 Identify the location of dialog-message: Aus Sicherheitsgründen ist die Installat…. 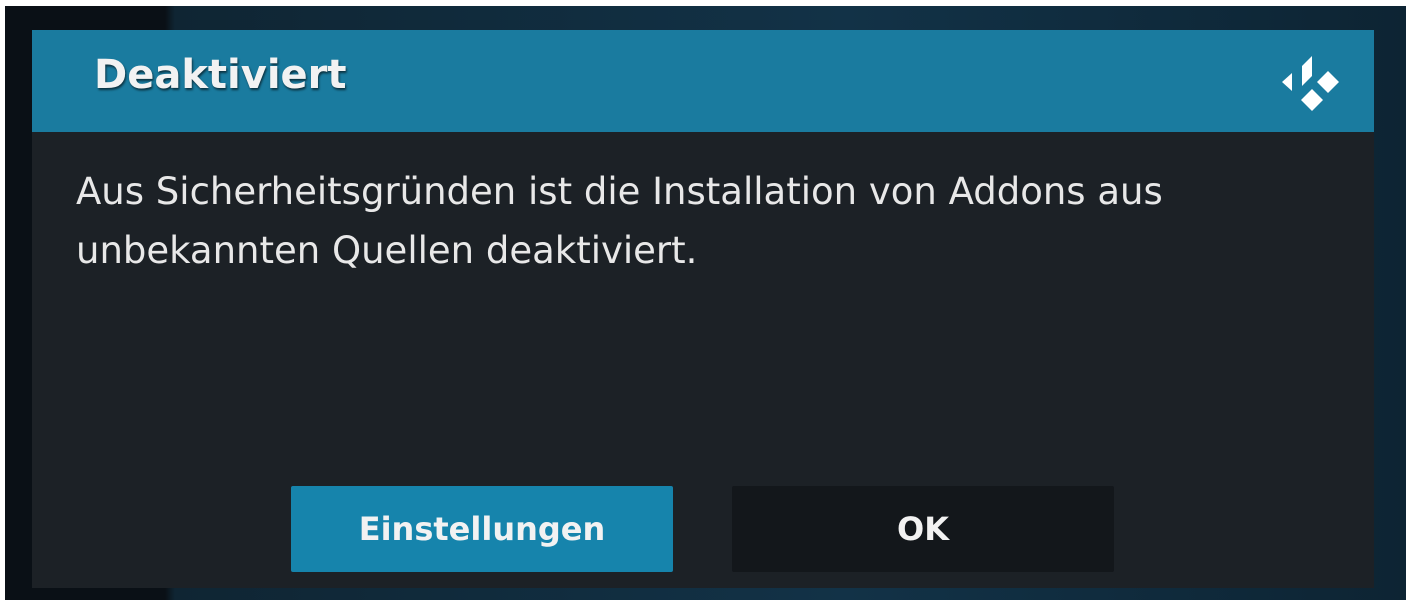
(619, 221).